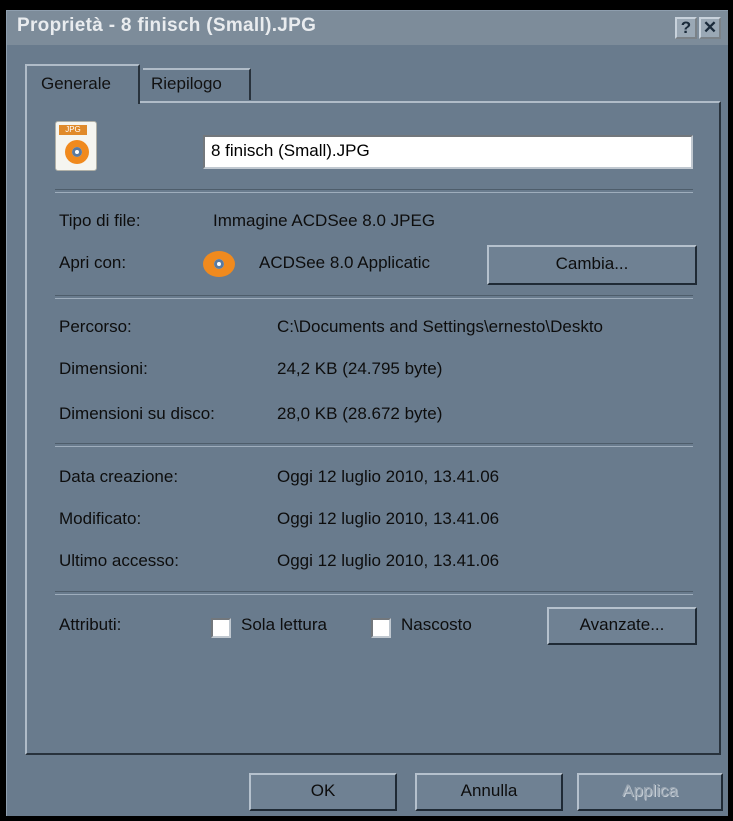  Describe the element at coordinates (119, 560) in the screenshot. I see `accessed-label: Ultimo accesso:` at that location.